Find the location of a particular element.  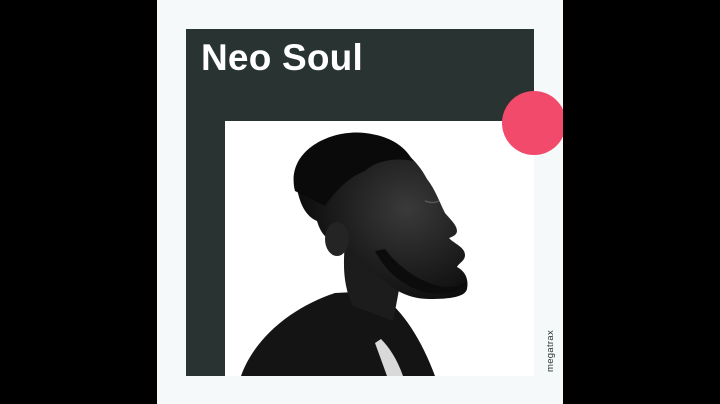

accent-circle is located at coordinates (532, 123).